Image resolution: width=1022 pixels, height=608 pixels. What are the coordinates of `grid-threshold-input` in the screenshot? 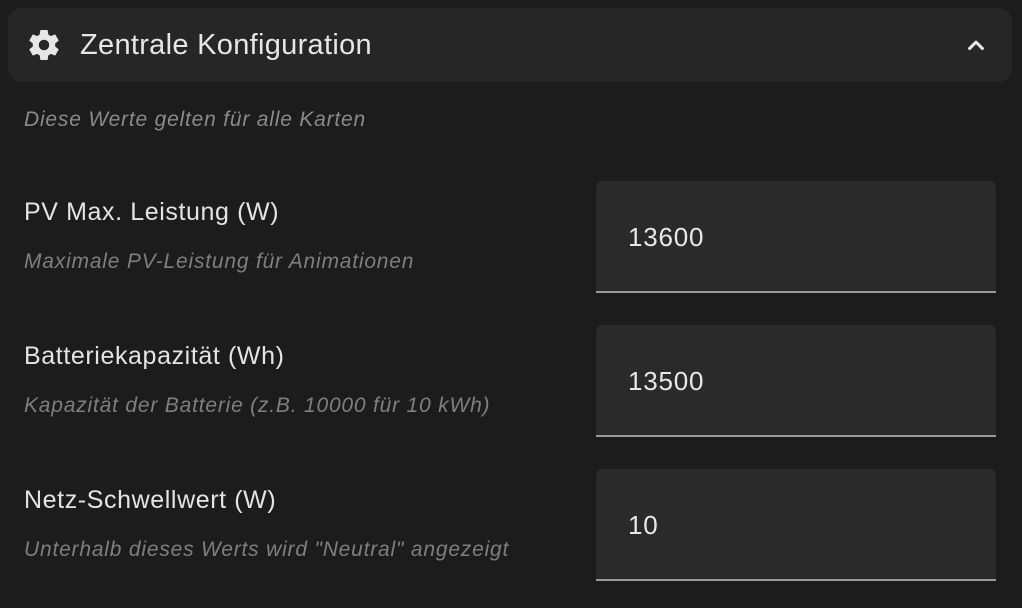 It's located at (798, 525).